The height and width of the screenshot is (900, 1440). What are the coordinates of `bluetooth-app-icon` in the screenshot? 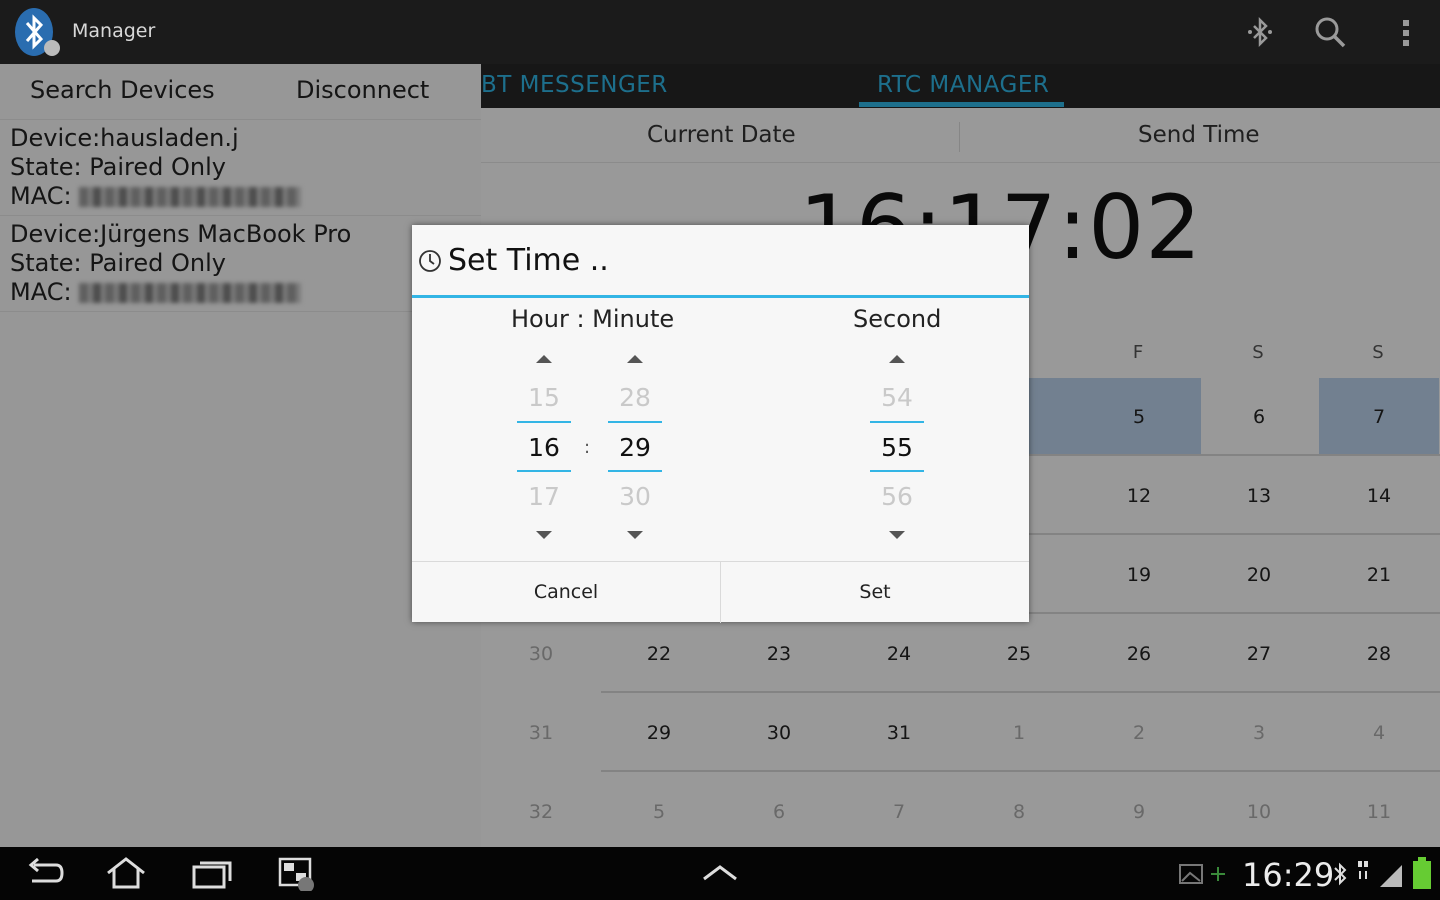 It's located at (36, 32).